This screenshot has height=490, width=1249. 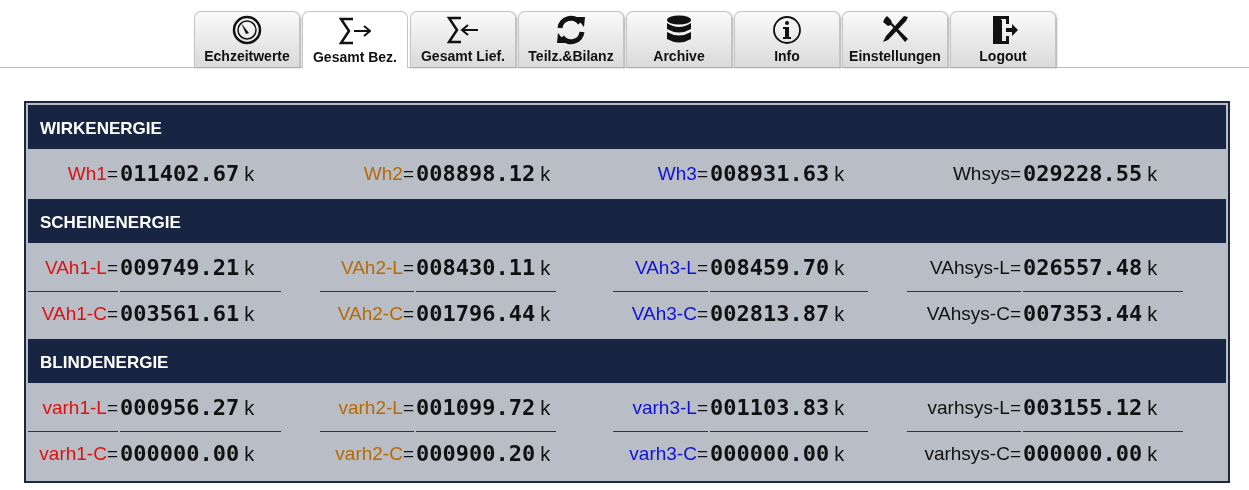 What do you see at coordinates (1083, 407) in the screenshot?
I see `reading-value: 003155.12` at bounding box center [1083, 407].